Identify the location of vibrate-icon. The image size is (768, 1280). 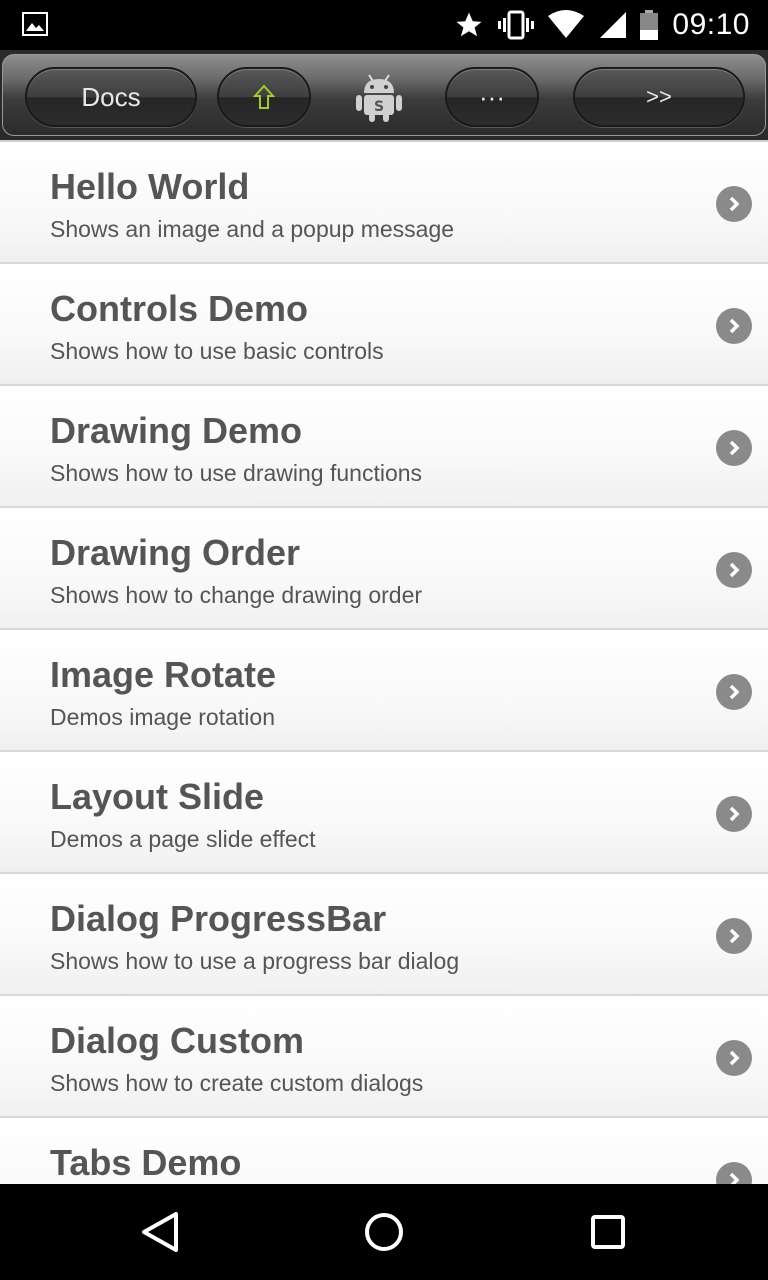
(516, 25).